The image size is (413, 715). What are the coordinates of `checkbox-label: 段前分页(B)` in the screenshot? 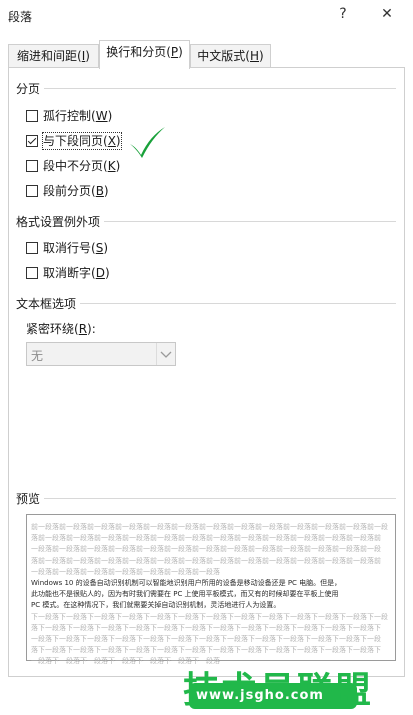 It's located at (76, 191).